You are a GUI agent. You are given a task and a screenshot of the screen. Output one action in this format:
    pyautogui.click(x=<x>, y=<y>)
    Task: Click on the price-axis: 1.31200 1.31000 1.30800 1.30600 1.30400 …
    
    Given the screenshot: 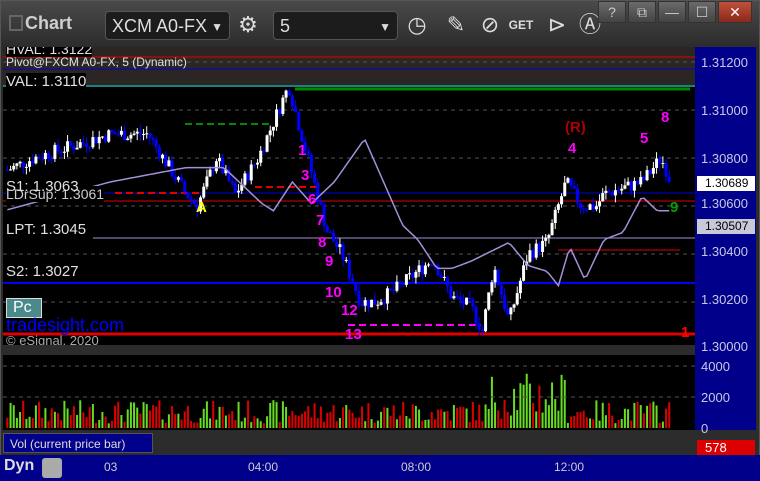 What is the action you would take?
    pyautogui.click(x=725, y=241)
    